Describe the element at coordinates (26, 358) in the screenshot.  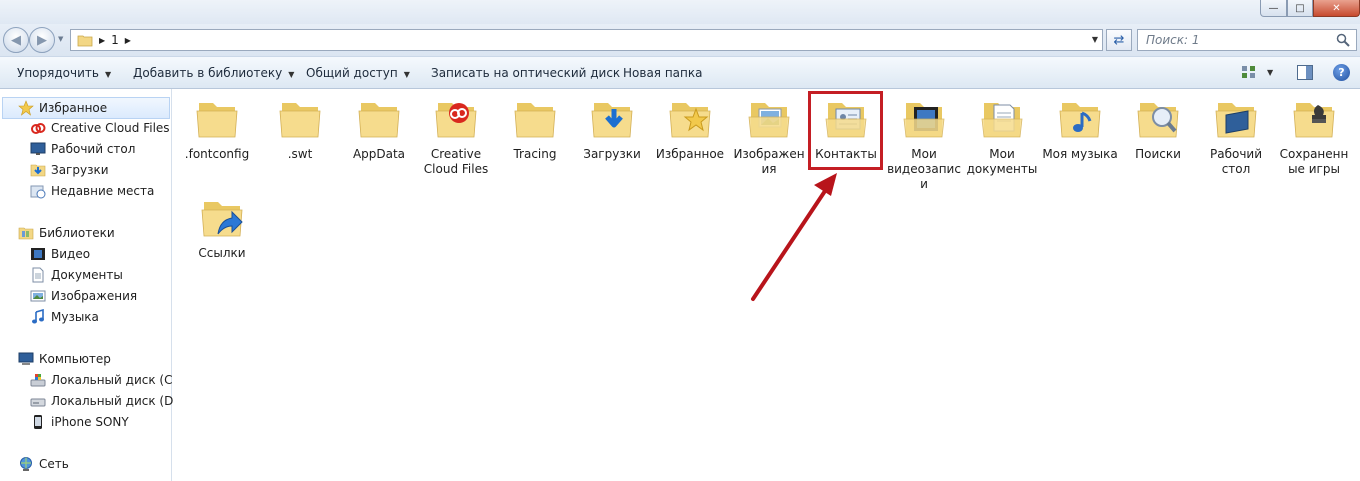
I see `computer-icon` at that location.